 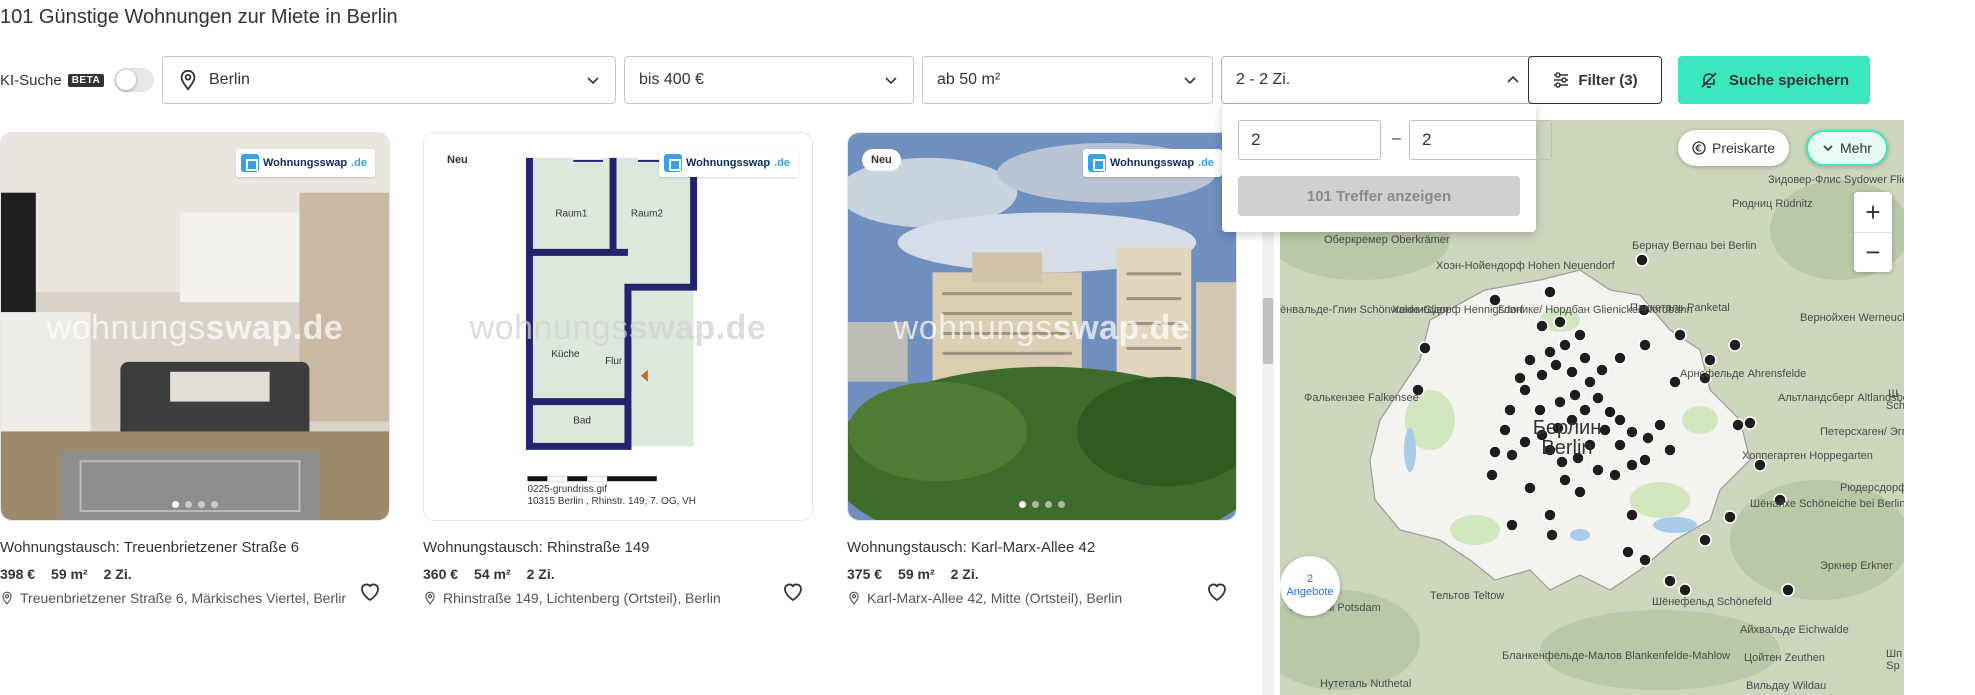 What do you see at coordinates (969, 79) in the screenshot?
I see `area-value: ab 50 m²` at bounding box center [969, 79].